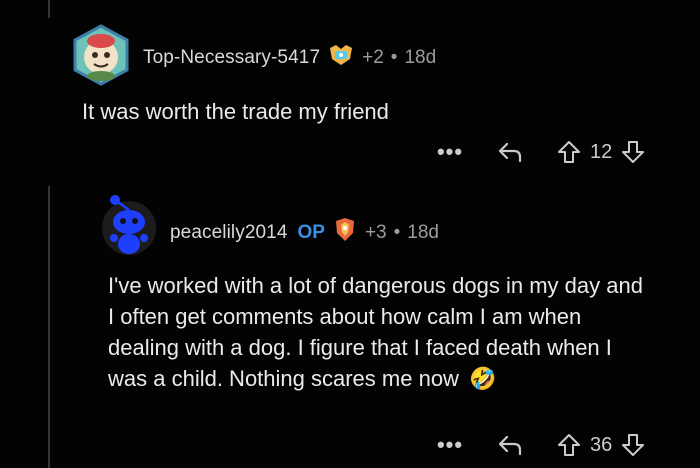 The image size is (700, 468). I want to click on thread-line-top, so click(49, 9).